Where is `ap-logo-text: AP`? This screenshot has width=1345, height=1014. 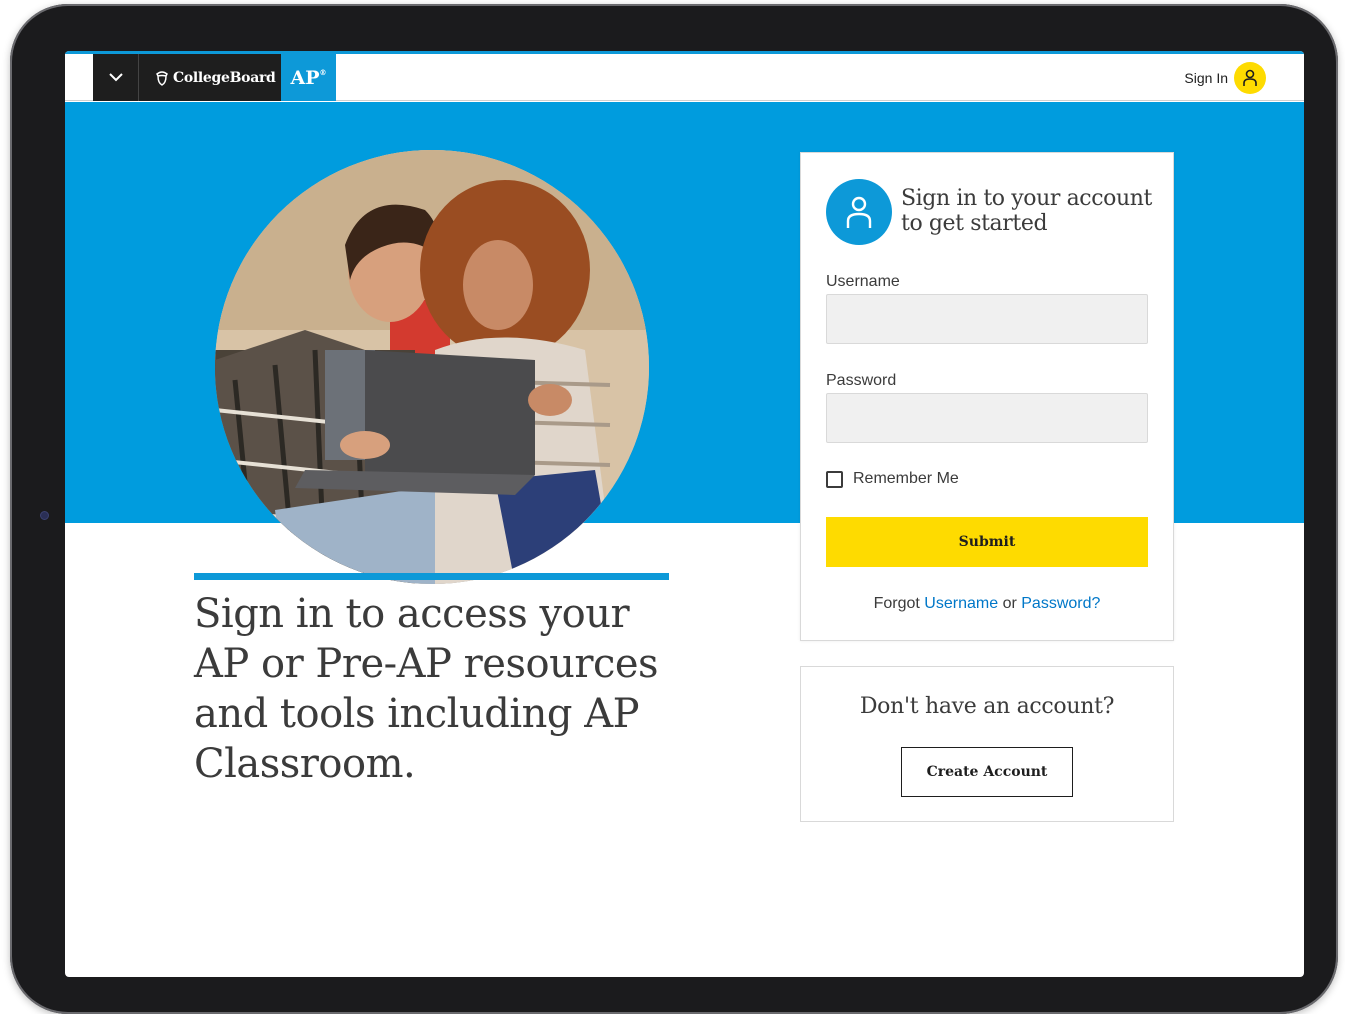
ap-logo-text: AP is located at coordinates (305, 77).